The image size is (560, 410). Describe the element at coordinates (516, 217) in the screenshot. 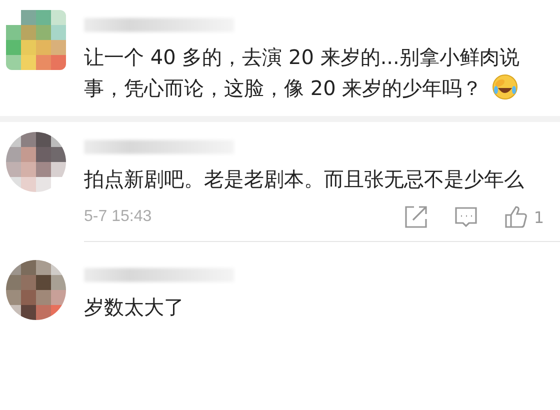

I see `thumbs-up-icon` at that location.